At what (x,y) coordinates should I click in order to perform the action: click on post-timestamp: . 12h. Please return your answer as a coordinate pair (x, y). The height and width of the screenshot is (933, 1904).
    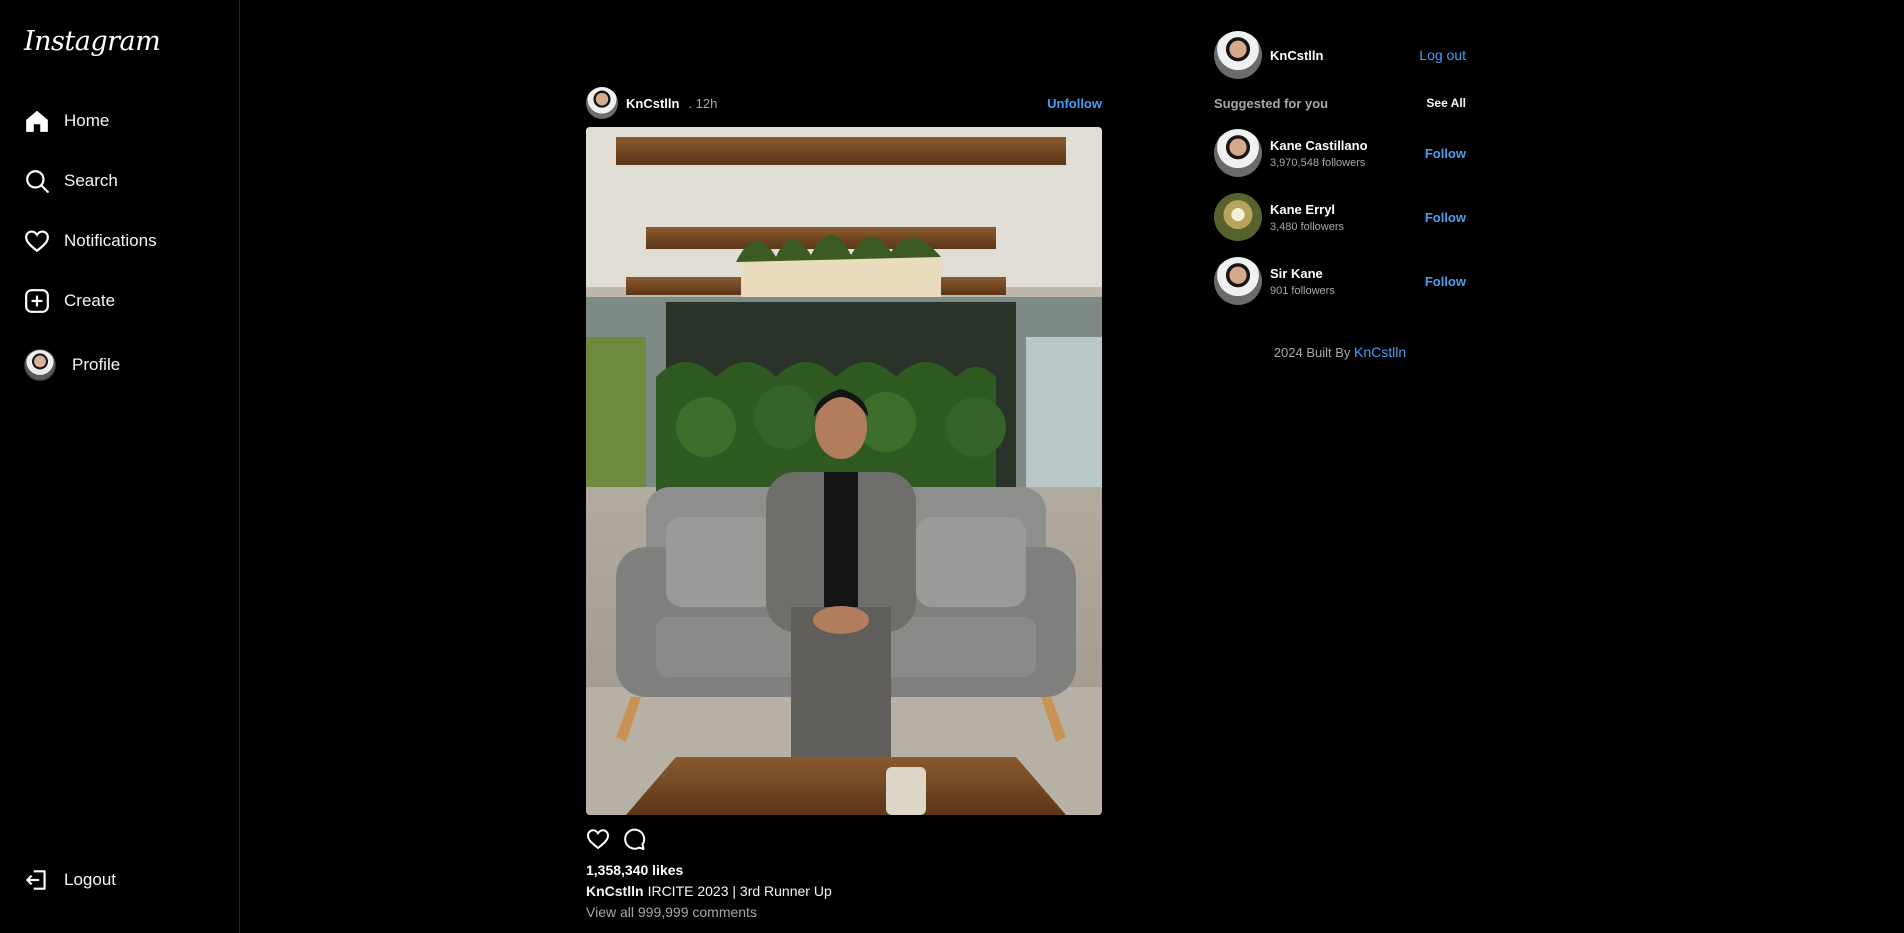
    Looking at the image, I should click on (703, 103).